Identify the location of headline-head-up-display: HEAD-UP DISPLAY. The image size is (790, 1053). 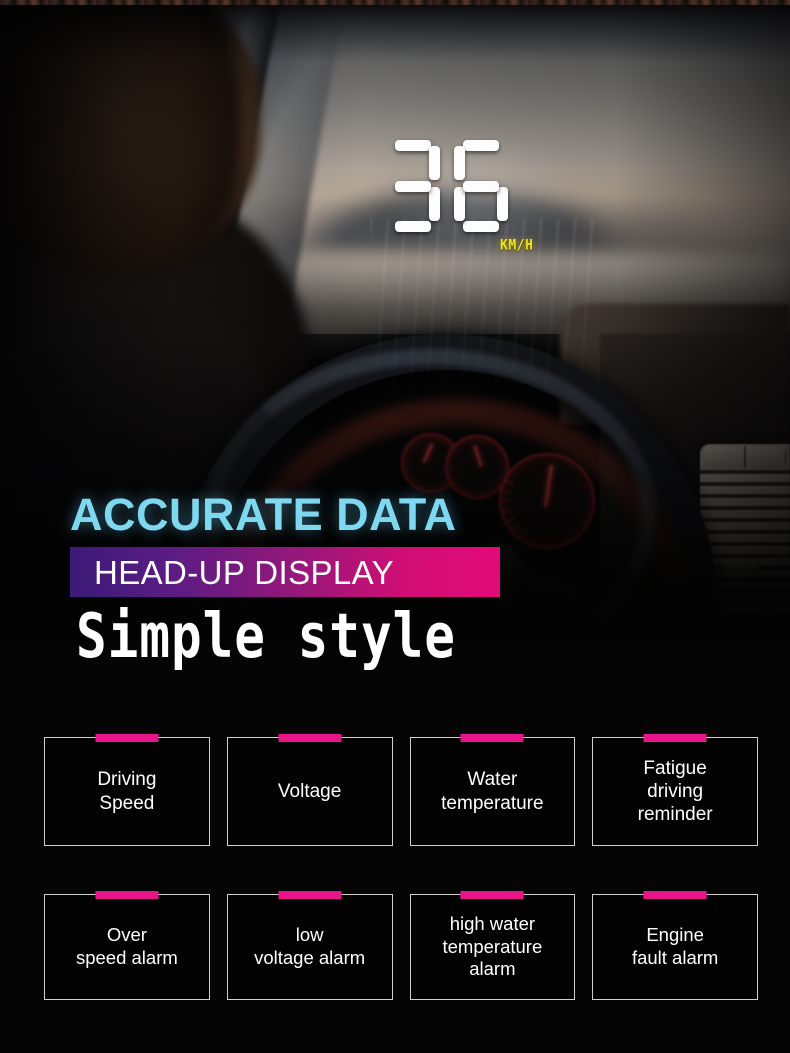
(244, 572).